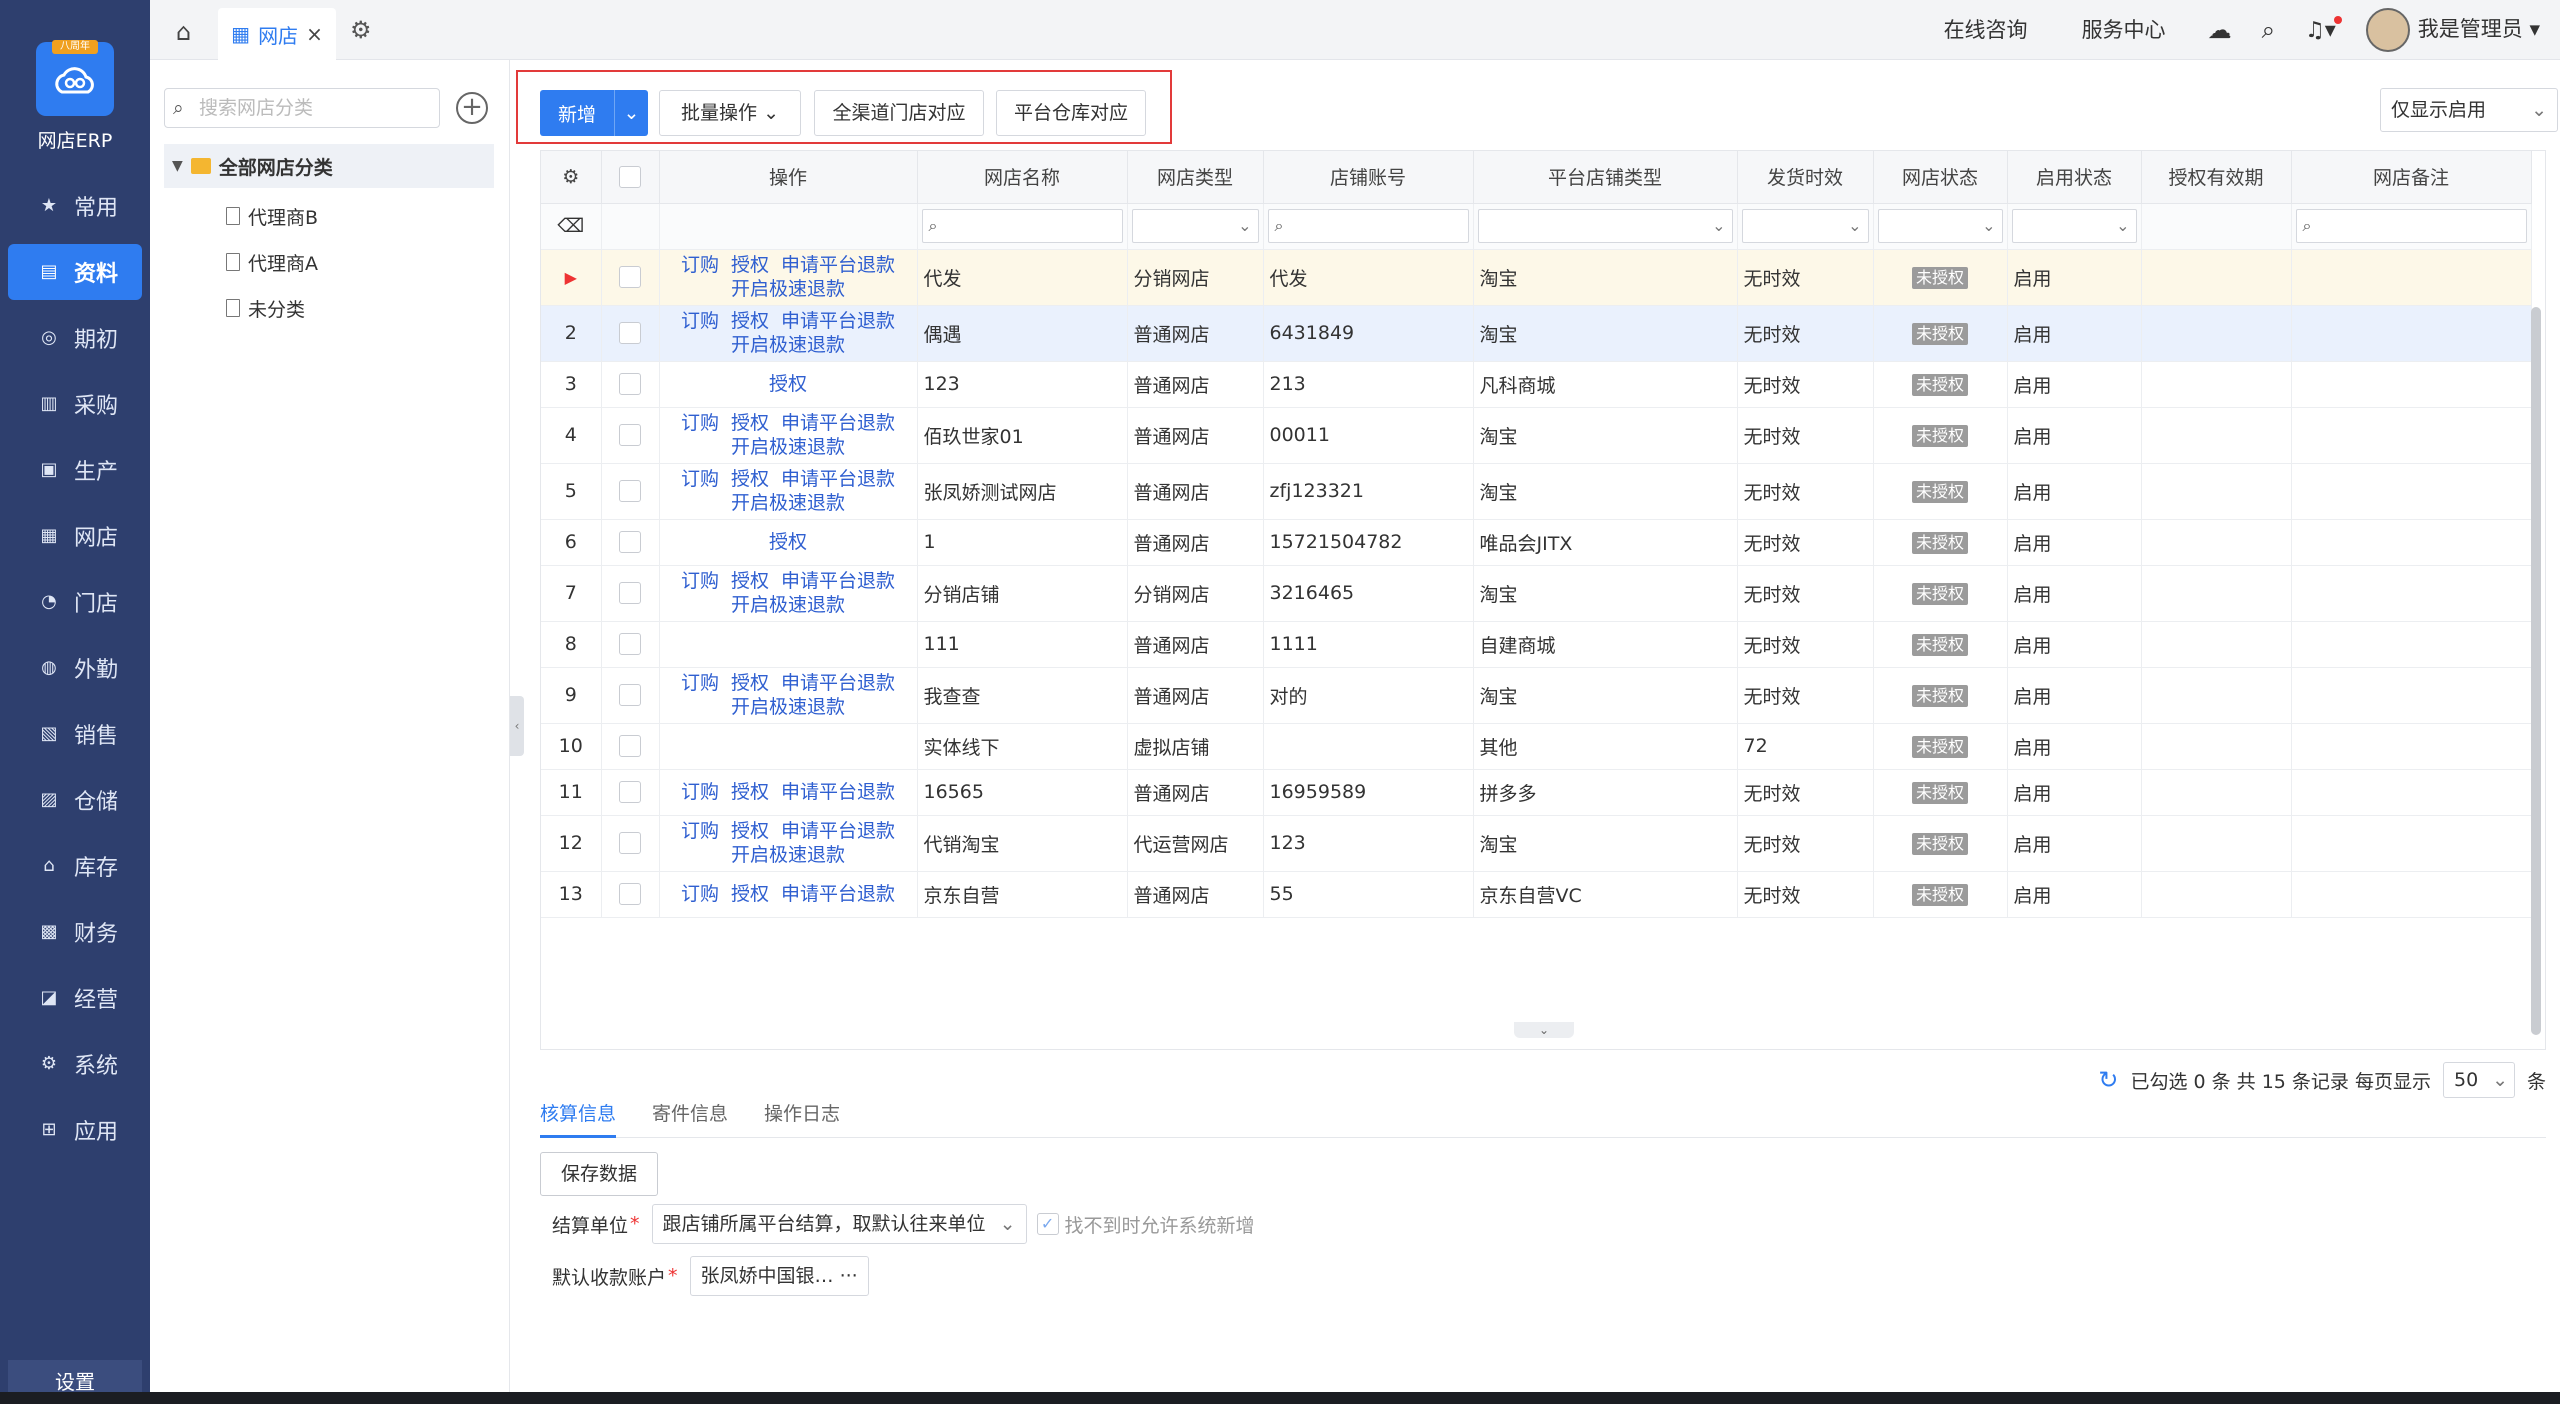 The image size is (2560, 1404). I want to click on sidebar-item: ★ 常用, so click(75, 206).